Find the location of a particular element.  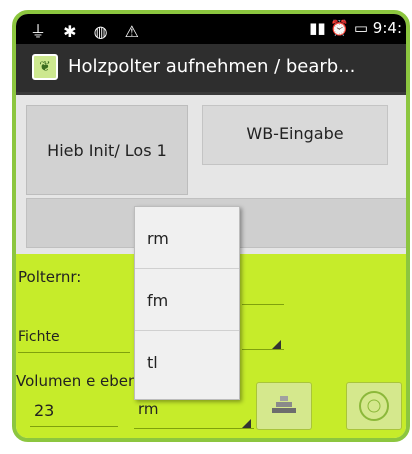

species-spinner-line is located at coordinates (74, 352).